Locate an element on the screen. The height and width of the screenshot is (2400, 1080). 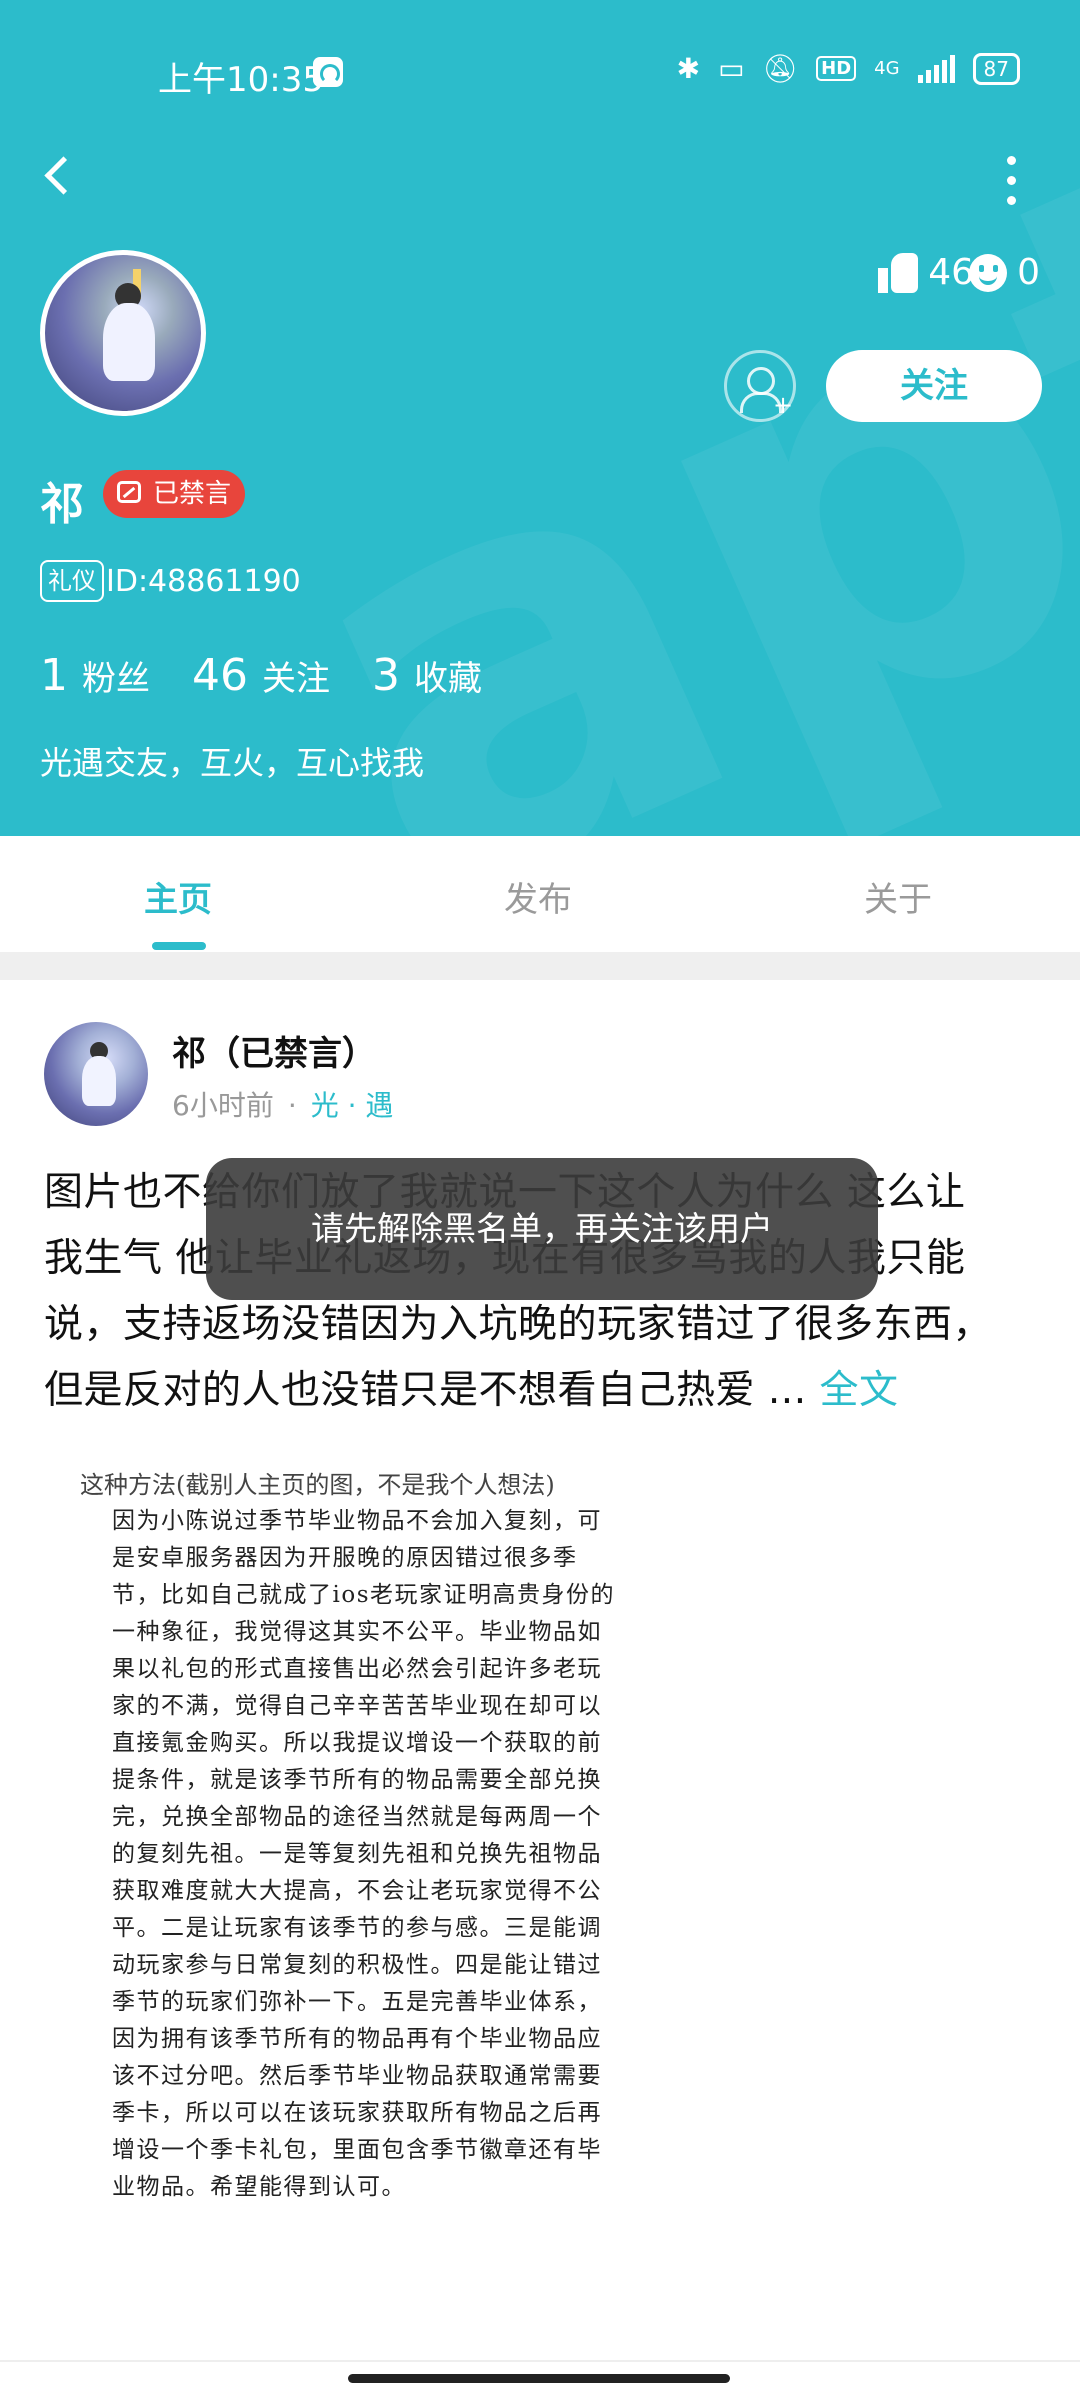
role-tag: 礼仪 is located at coordinates (72, 581).